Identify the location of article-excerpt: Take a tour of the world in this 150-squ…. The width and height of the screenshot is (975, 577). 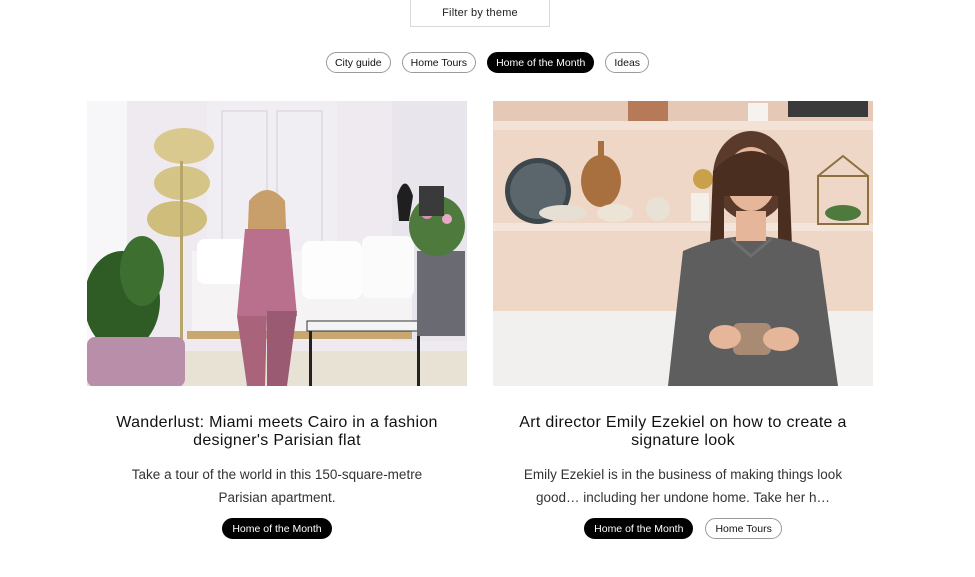
(277, 486).